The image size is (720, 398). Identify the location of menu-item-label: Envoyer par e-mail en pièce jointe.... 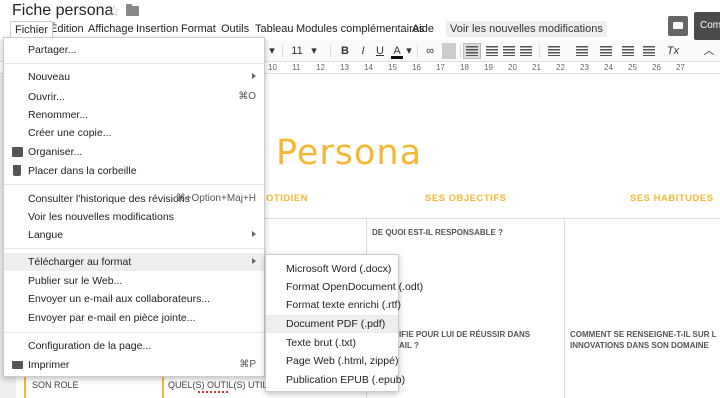
(112, 318).